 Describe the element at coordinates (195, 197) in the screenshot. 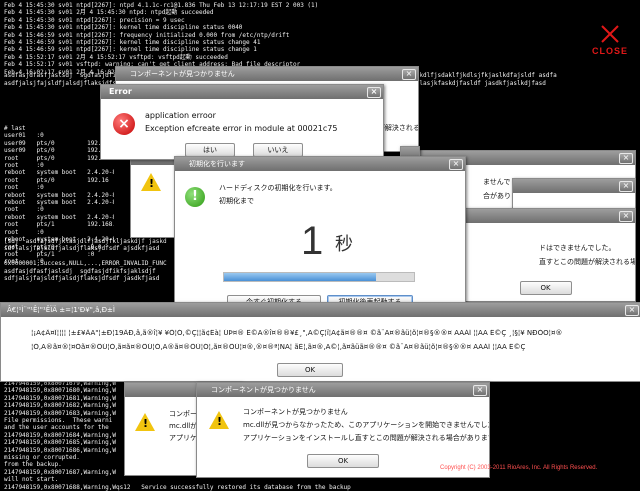

I see `info-icon: !` at that location.